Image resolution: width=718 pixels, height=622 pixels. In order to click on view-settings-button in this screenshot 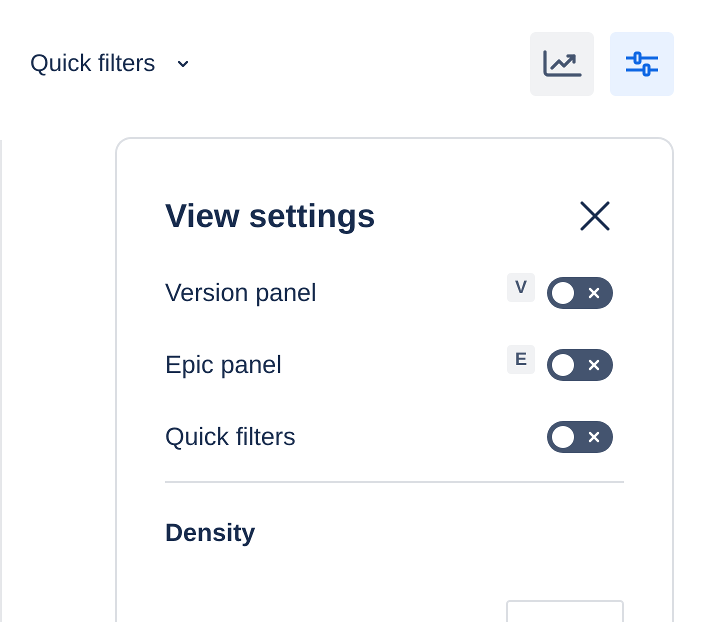, I will do `click(642, 64)`.